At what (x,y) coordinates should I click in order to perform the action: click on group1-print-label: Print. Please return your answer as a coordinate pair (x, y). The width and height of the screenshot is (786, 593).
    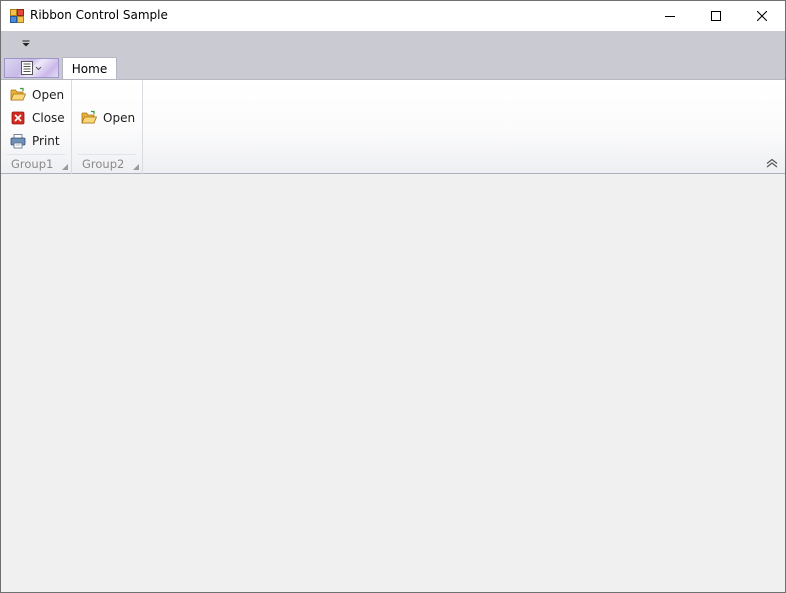
    Looking at the image, I should click on (46, 141).